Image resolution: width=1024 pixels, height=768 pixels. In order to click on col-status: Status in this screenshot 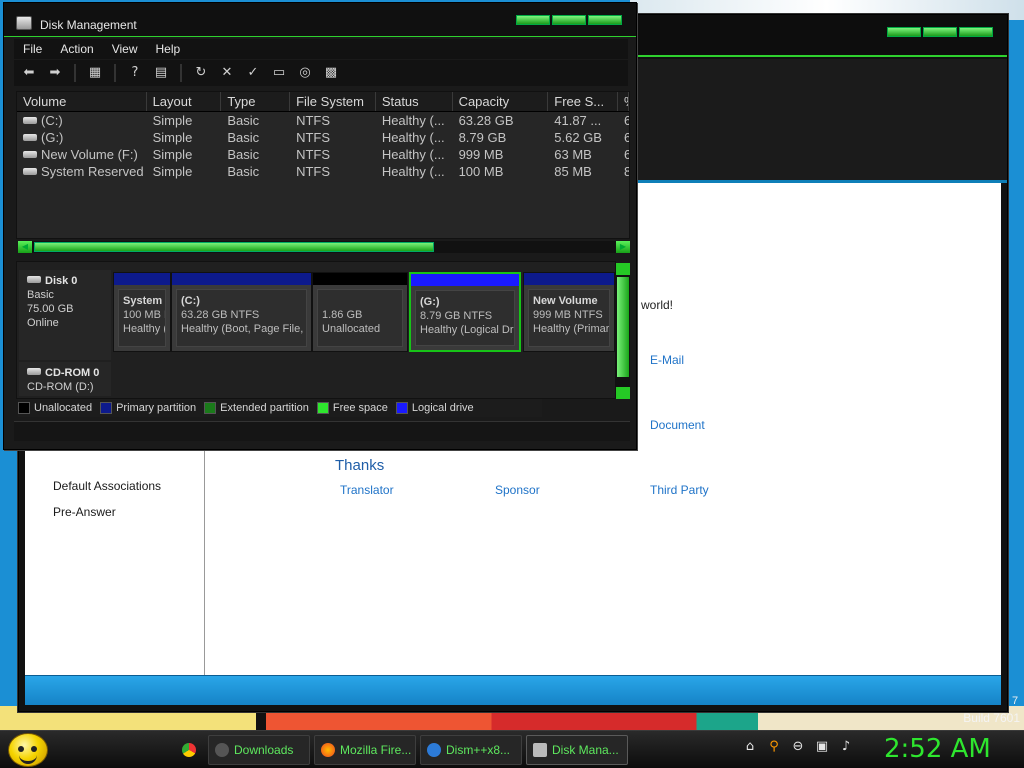, I will do `click(414, 101)`.